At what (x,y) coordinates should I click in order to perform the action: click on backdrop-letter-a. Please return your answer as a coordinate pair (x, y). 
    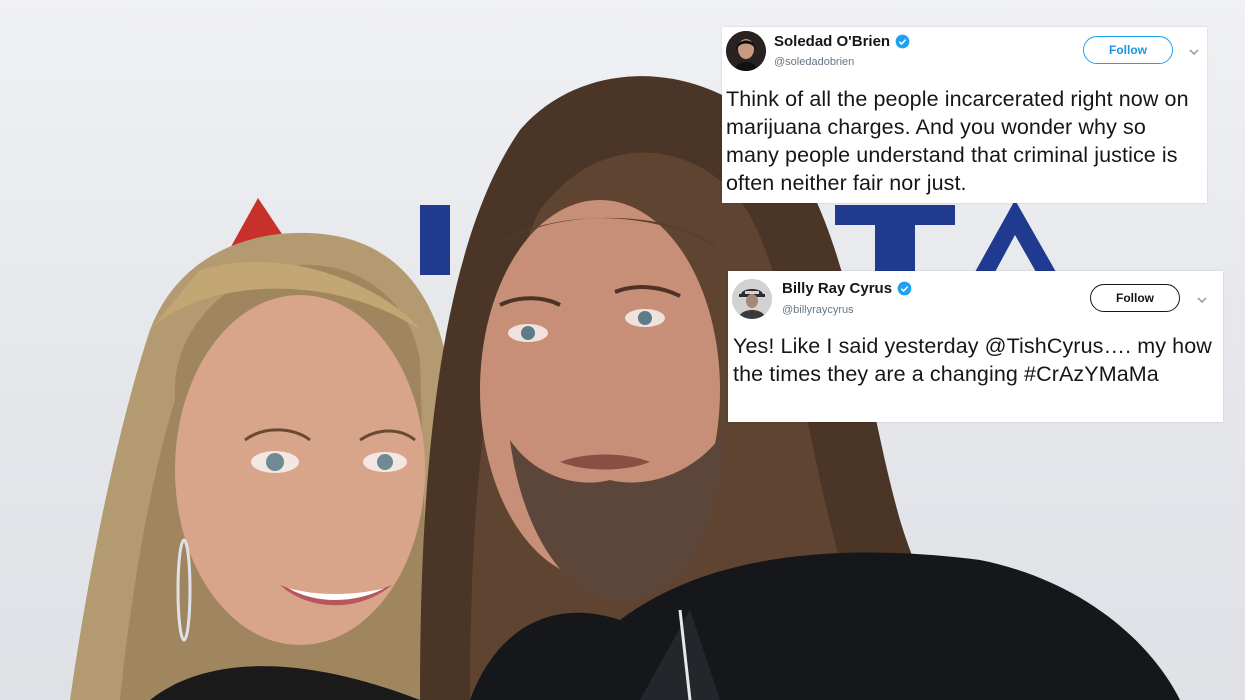
    Looking at the image, I should click on (1015, 236).